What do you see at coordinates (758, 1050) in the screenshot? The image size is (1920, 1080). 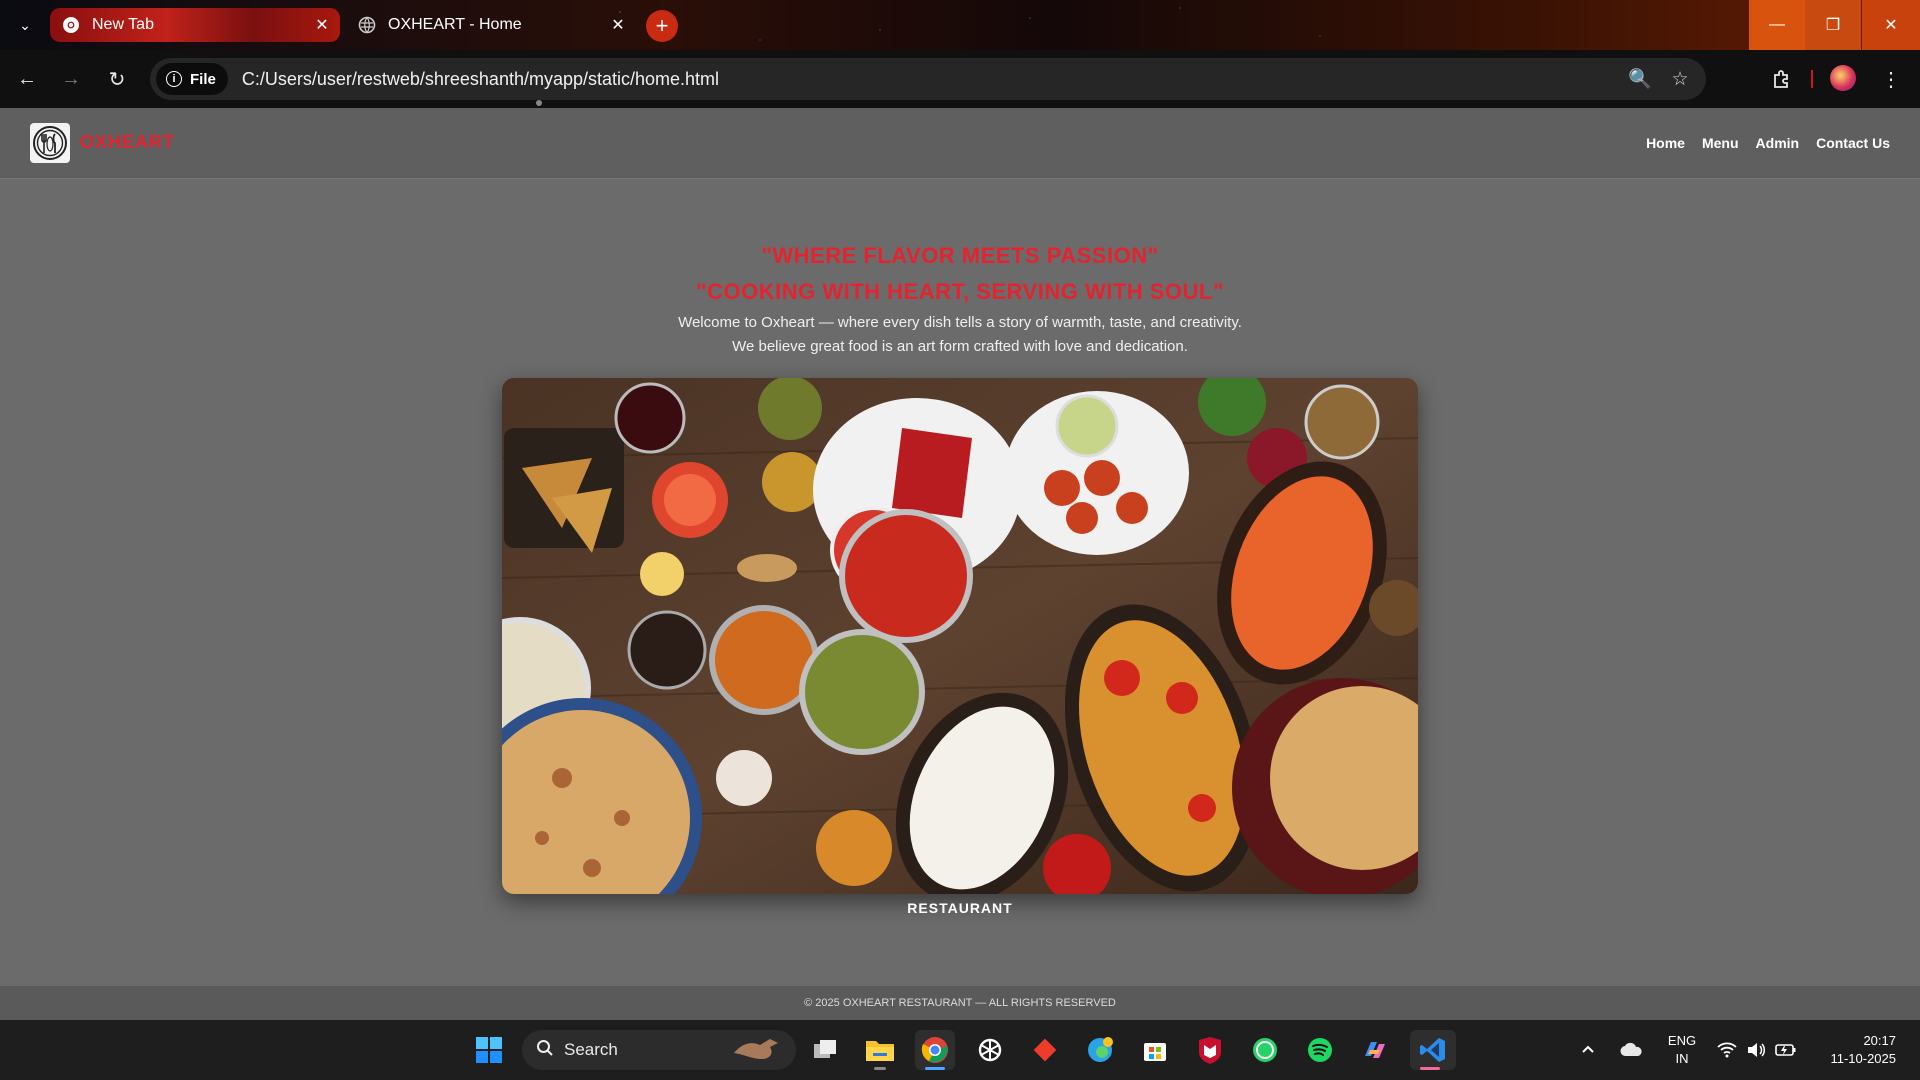 I see `search-highlight-icon` at bounding box center [758, 1050].